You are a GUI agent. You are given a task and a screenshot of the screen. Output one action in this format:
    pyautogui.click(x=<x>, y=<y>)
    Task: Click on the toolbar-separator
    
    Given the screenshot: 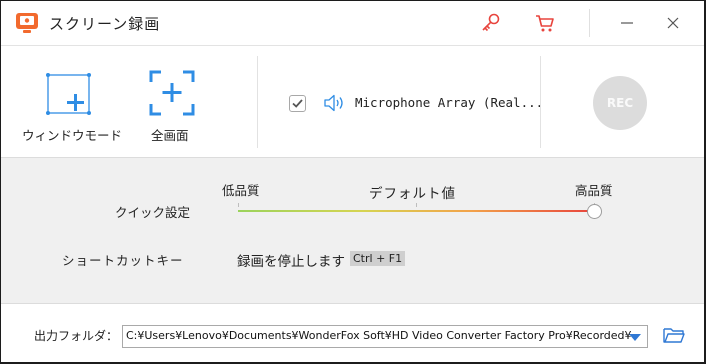 What is the action you would take?
    pyautogui.click(x=257, y=102)
    